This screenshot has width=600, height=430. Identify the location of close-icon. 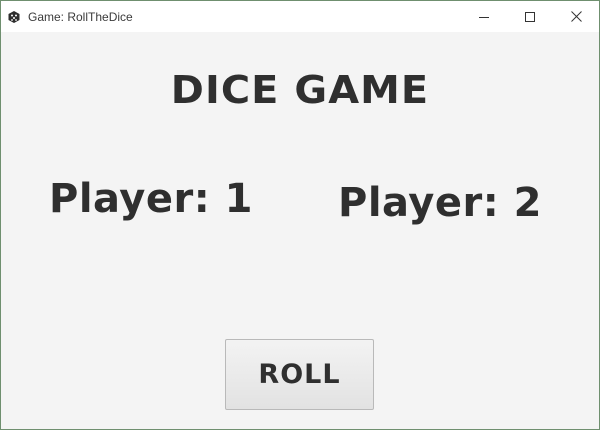
(576, 16).